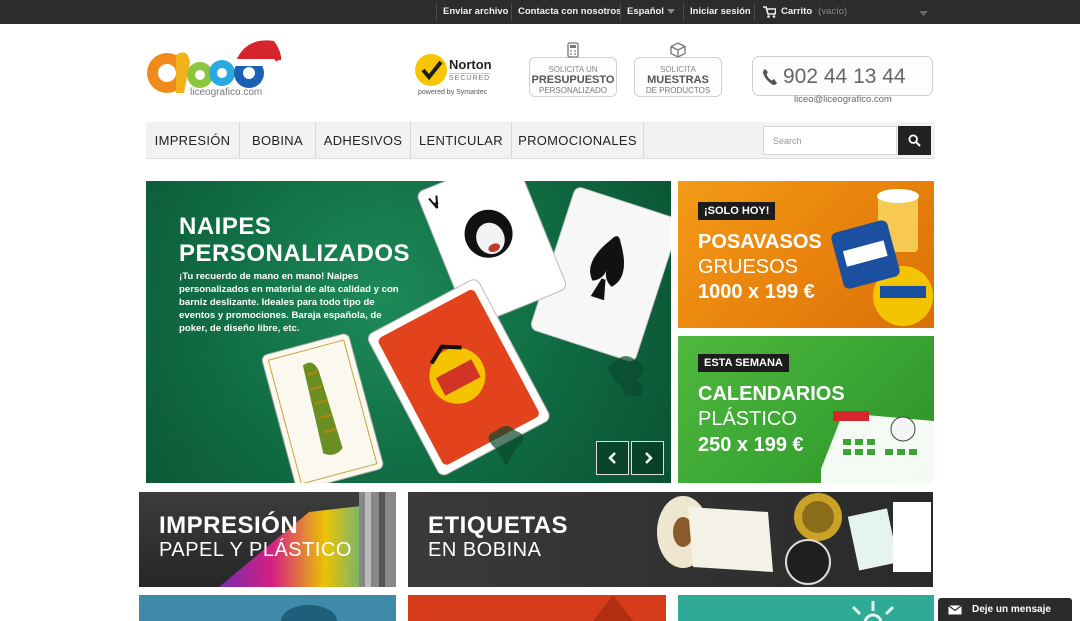  What do you see at coordinates (573, 80) in the screenshot?
I see `quote-line2: PRESUPUESTO` at bounding box center [573, 80].